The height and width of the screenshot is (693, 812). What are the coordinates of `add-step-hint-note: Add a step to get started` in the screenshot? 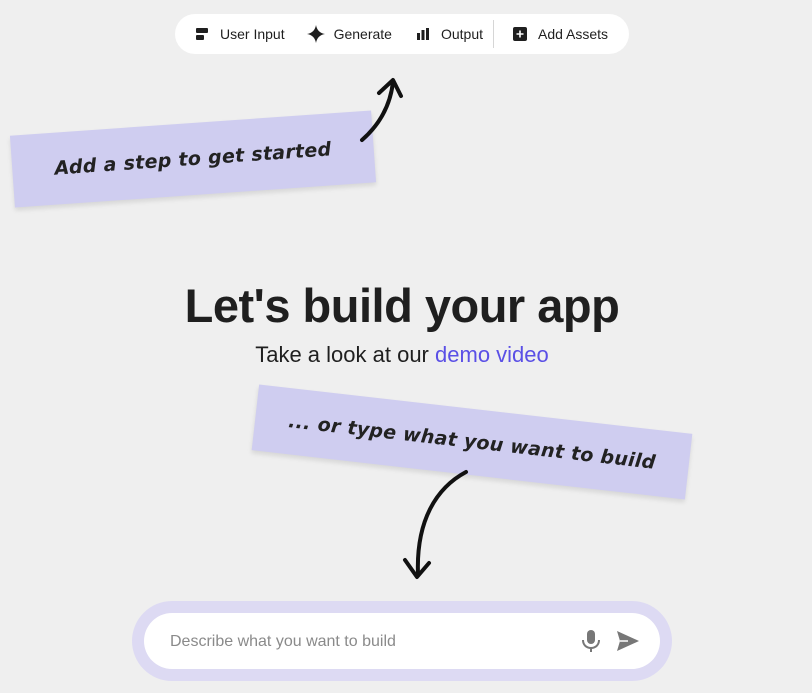 It's located at (193, 159).